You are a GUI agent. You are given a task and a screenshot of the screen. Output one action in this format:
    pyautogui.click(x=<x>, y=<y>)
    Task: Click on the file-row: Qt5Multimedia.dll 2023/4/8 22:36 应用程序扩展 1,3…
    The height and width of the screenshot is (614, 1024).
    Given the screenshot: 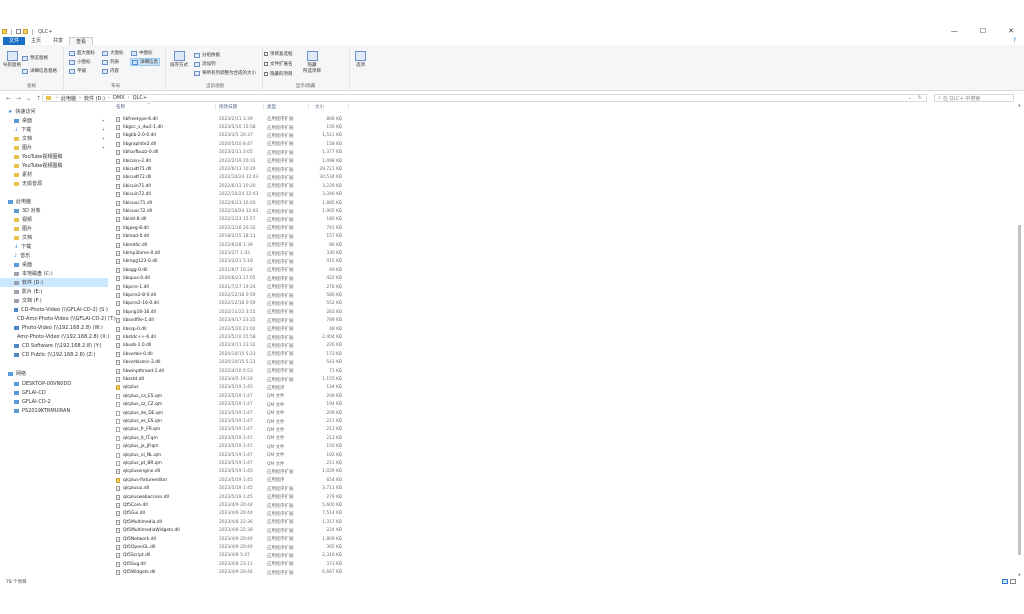 What is the action you would take?
    pyautogui.click(x=232, y=522)
    